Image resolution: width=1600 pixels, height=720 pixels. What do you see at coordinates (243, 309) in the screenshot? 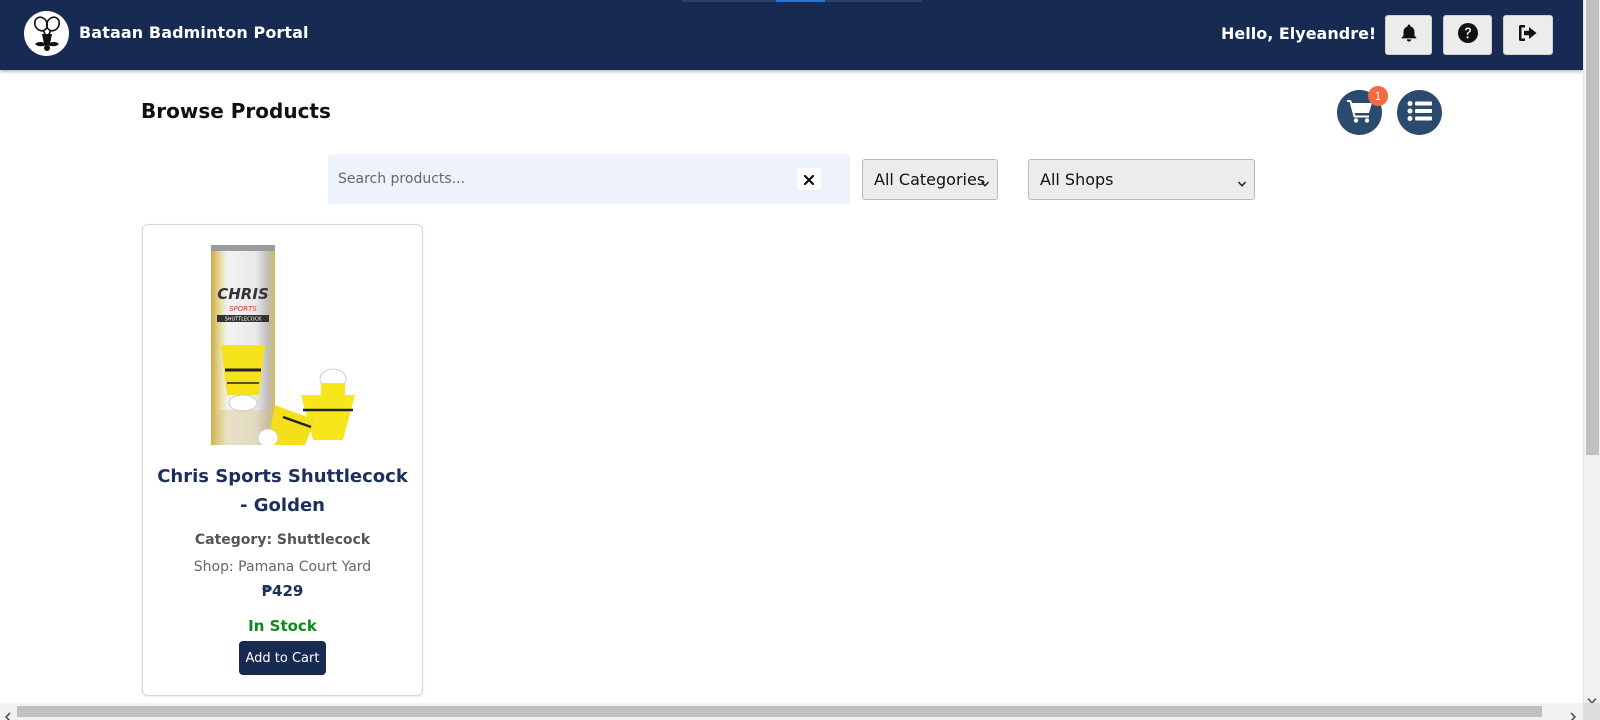
I see `svg-text: SPORTS` at bounding box center [243, 309].